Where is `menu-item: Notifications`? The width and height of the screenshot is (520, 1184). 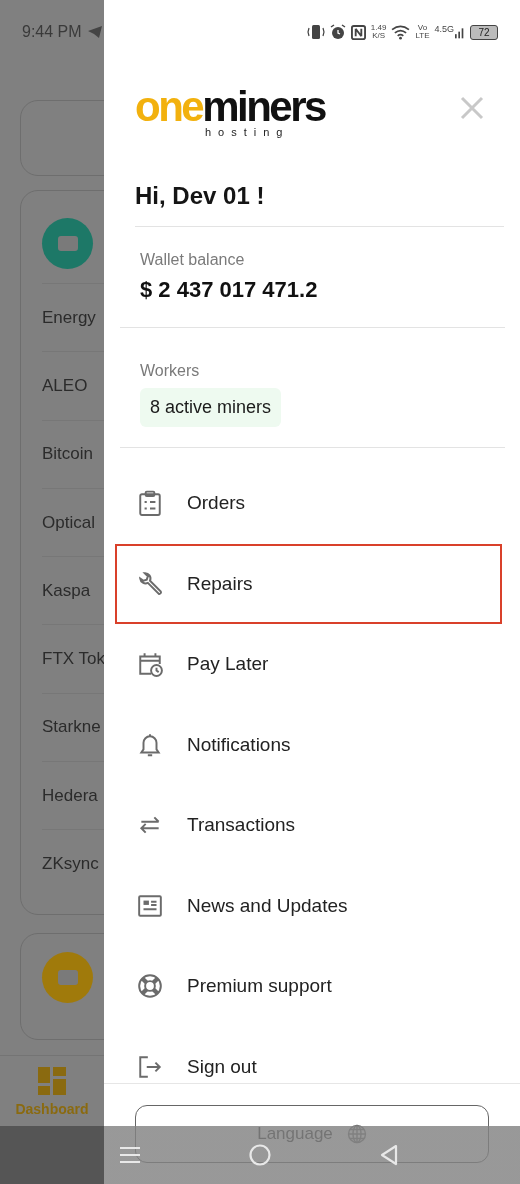
menu-item: Notifications is located at coordinates (308, 744).